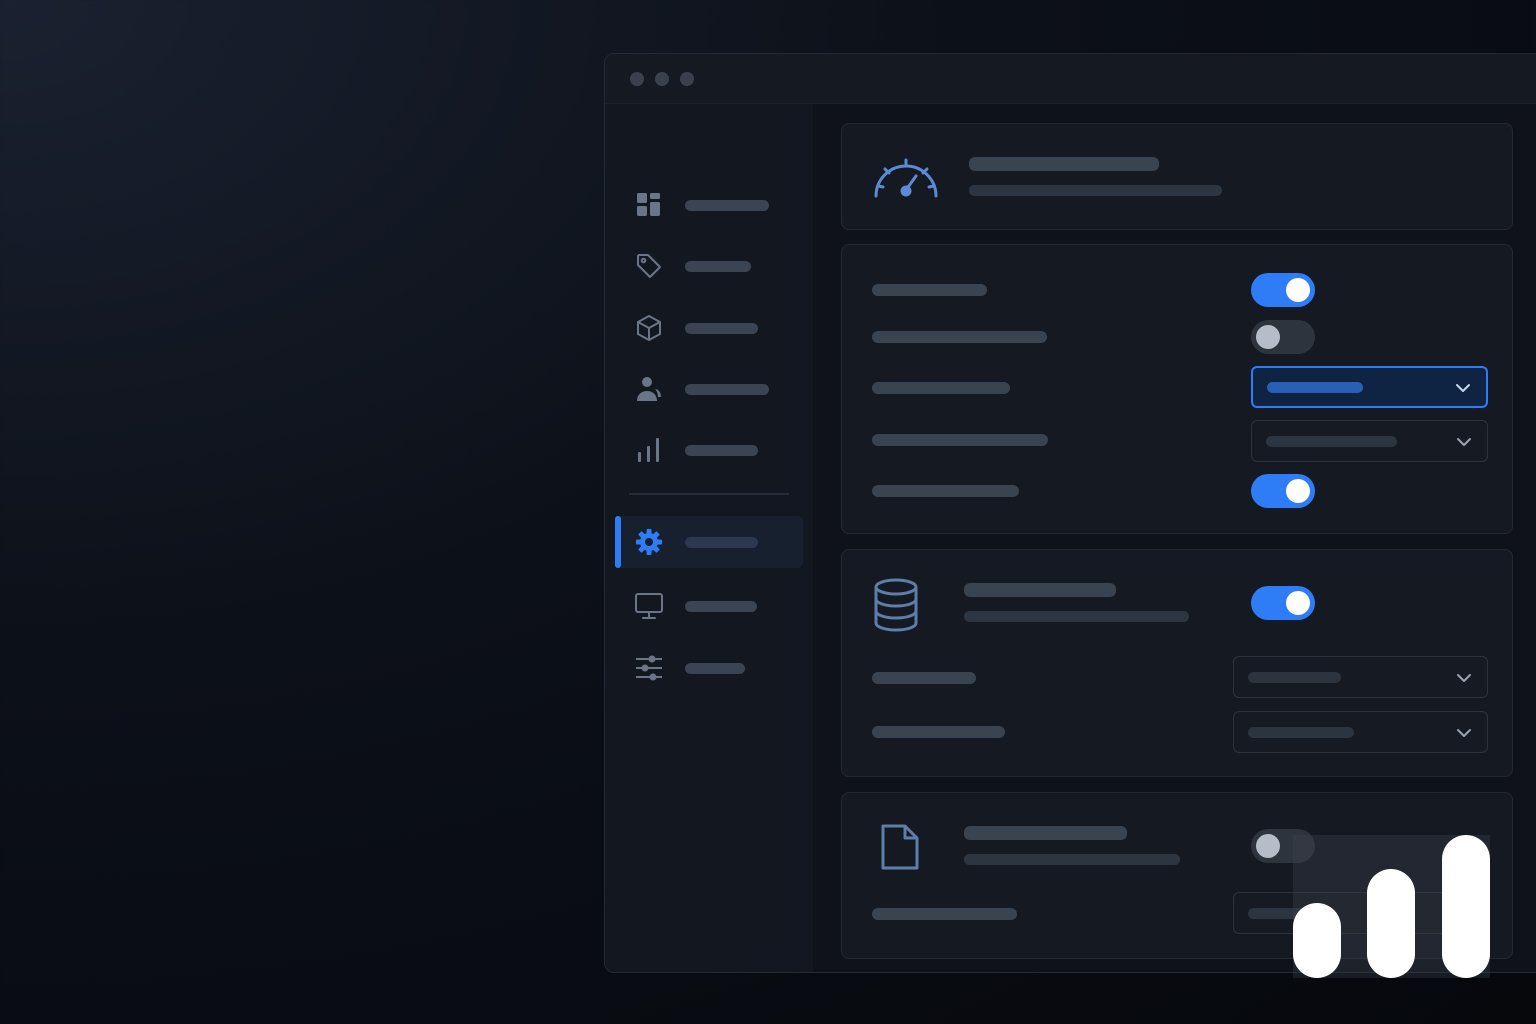 The height and width of the screenshot is (1024, 1536). I want to click on sidebar-item-tags, so click(709, 266).